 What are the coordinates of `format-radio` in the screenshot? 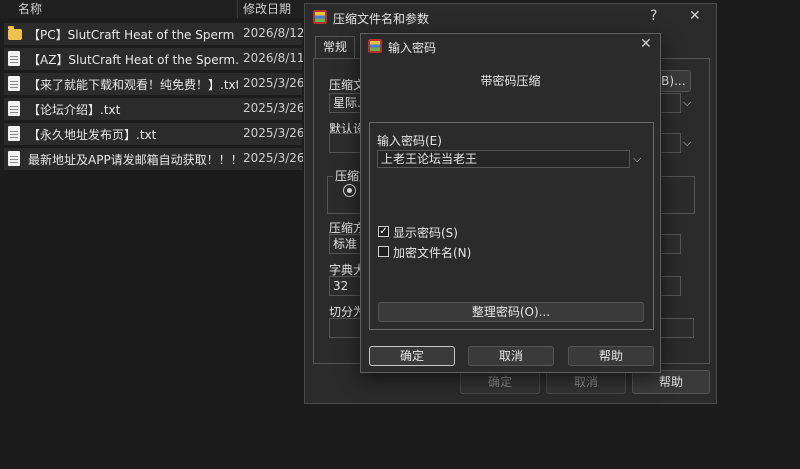 It's located at (349, 190).